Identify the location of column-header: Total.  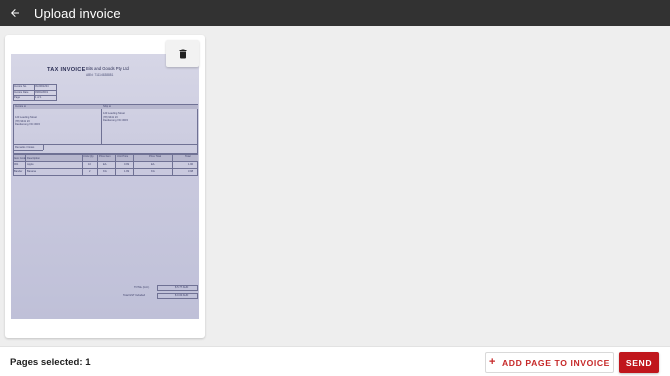
(188, 156).